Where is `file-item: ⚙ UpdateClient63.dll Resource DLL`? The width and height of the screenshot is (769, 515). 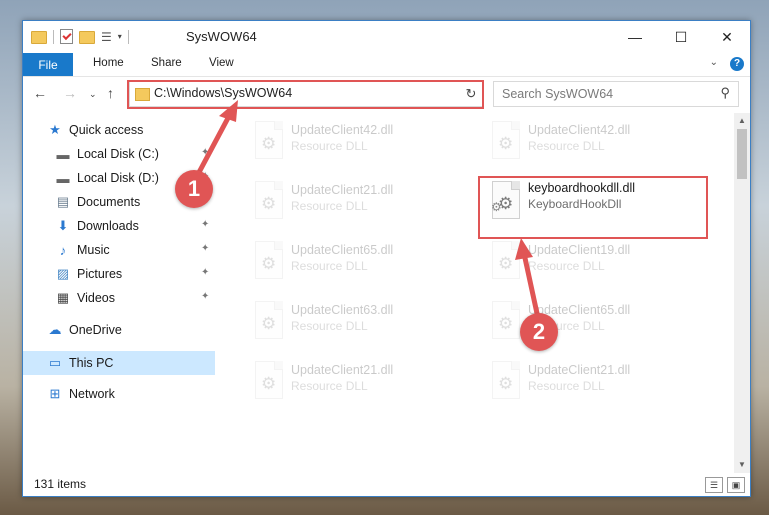 file-item: ⚙ UpdateClient63.dll Resource DLL is located at coordinates (351, 321).